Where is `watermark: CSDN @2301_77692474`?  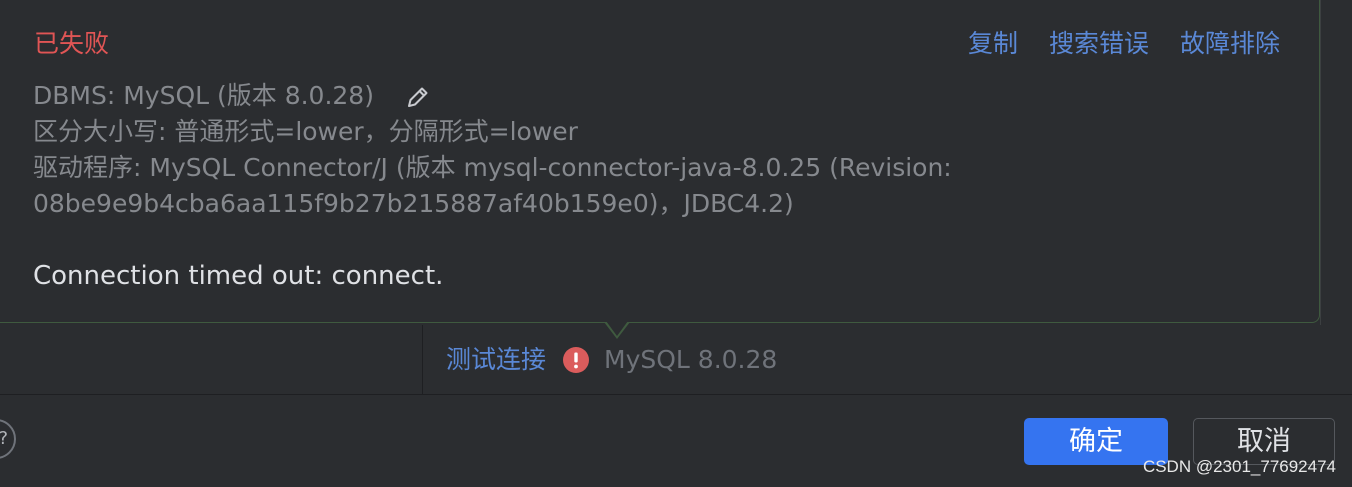 watermark: CSDN @2301_77692474 is located at coordinates (1239, 466).